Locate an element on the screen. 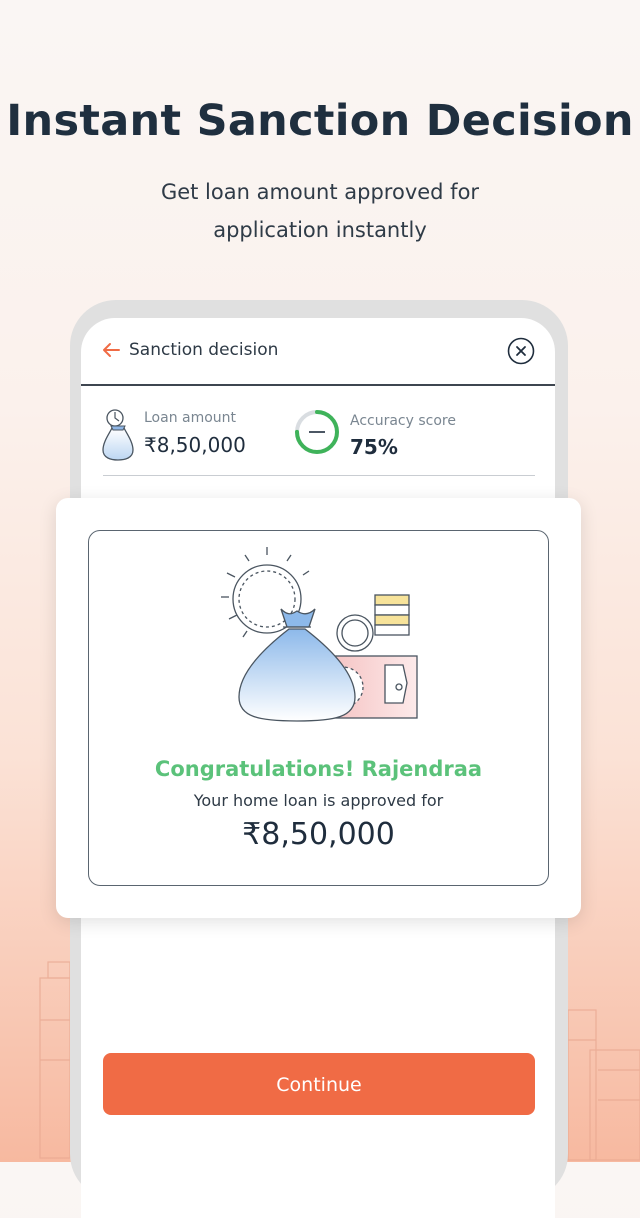 The width and height of the screenshot is (640, 1218). headline: Instant Sanction Decision is located at coordinates (320, 121).